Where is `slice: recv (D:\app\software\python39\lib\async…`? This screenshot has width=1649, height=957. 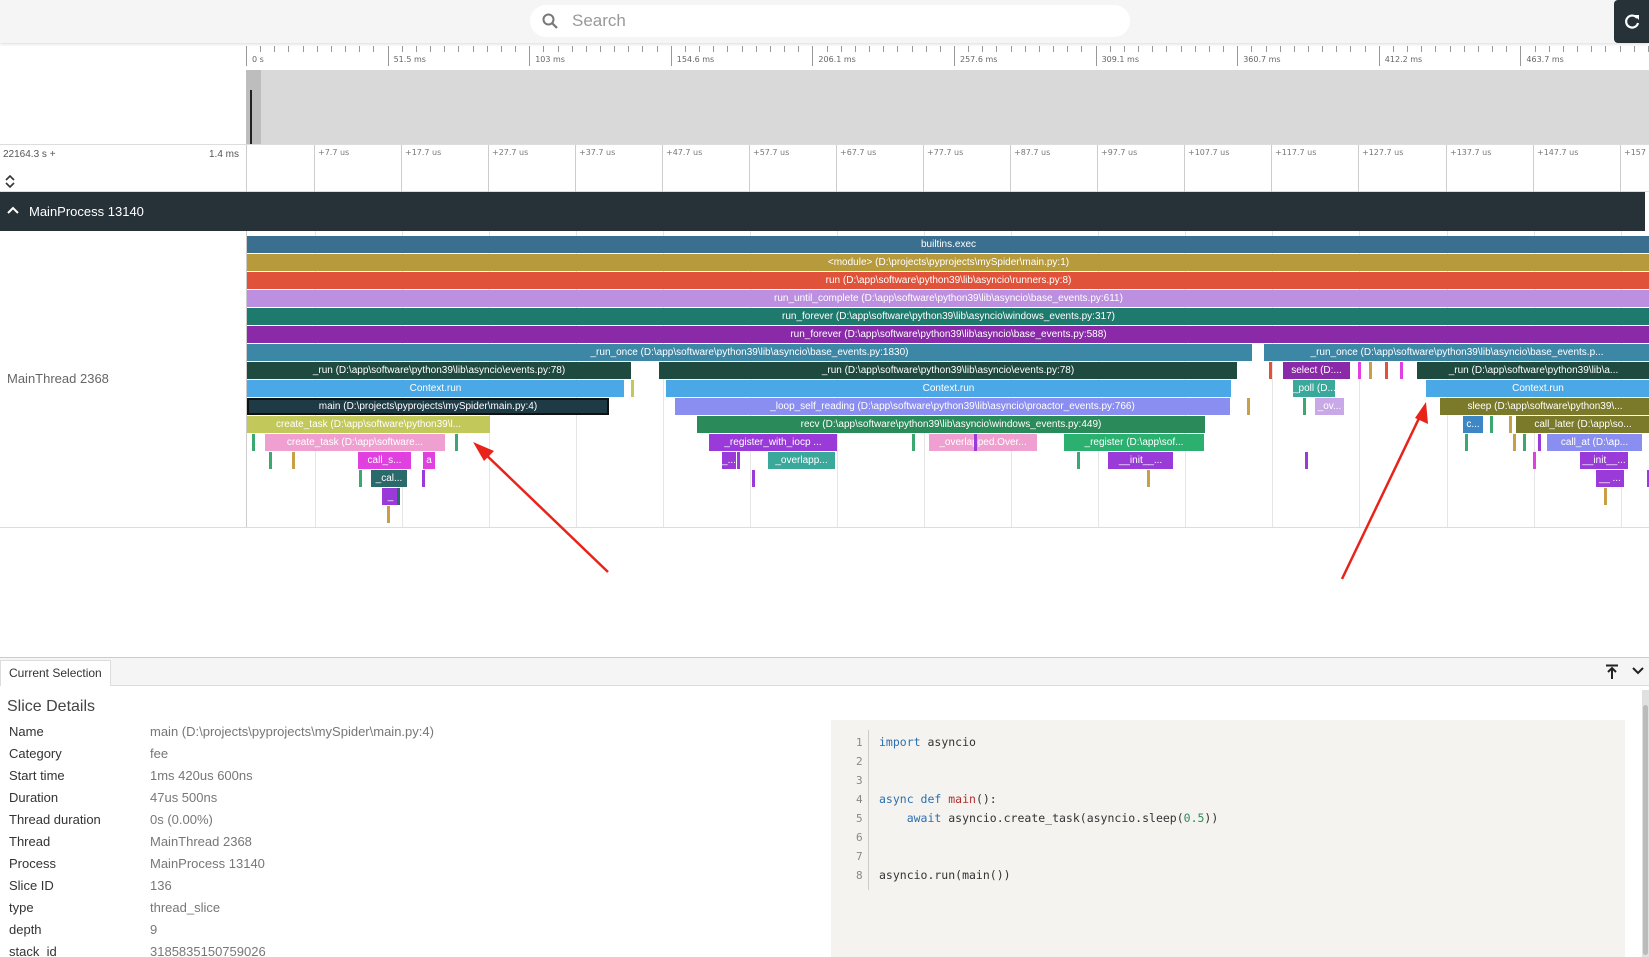
slice: recv (D:\app\software\python39\lib\async… is located at coordinates (951, 424).